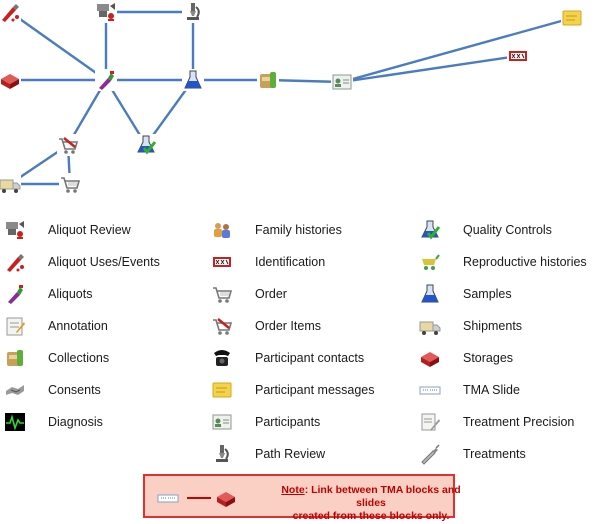 Image resolution: width=596 pixels, height=524 pixels. Describe the element at coordinates (298, 230) in the screenshot. I see `legend-label: Family histories` at that location.